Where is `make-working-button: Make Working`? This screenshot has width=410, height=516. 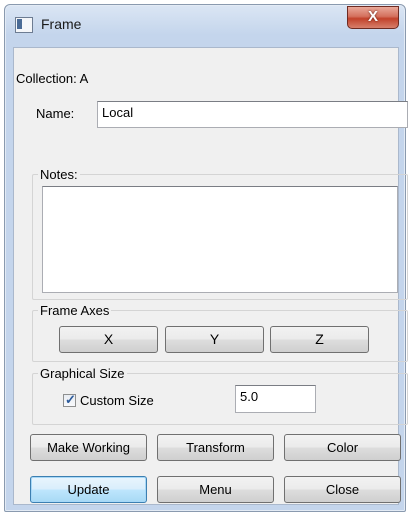
make-working-button: Make Working is located at coordinates (88, 447).